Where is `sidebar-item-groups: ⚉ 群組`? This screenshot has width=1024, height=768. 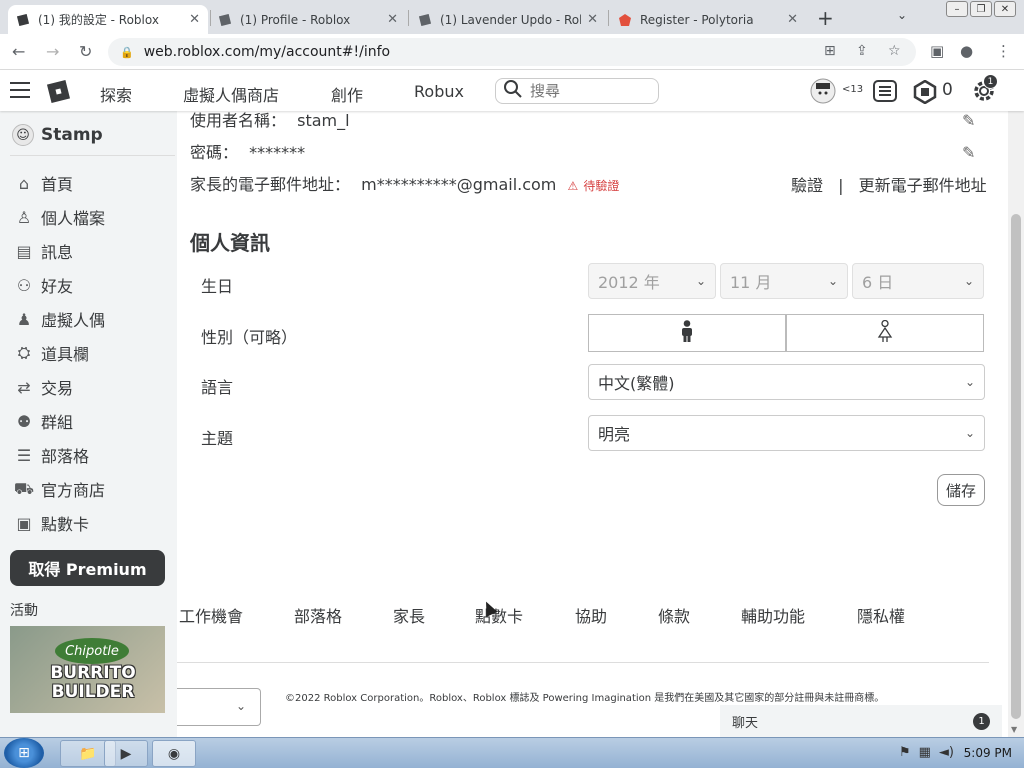
sidebar-item-groups: ⚉ 群組 is located at coordinates (42, 421).